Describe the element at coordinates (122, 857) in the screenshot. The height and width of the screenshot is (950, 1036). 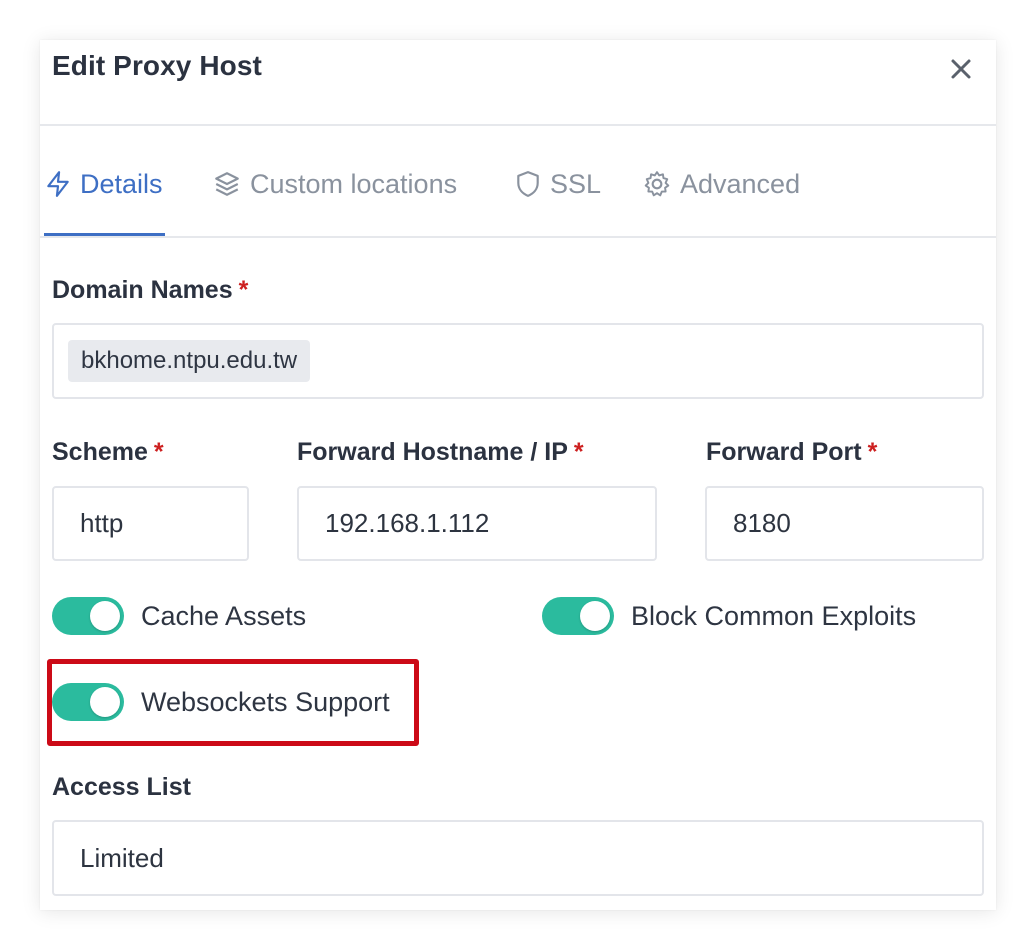
I see `access-list-value: Limited` at that location.